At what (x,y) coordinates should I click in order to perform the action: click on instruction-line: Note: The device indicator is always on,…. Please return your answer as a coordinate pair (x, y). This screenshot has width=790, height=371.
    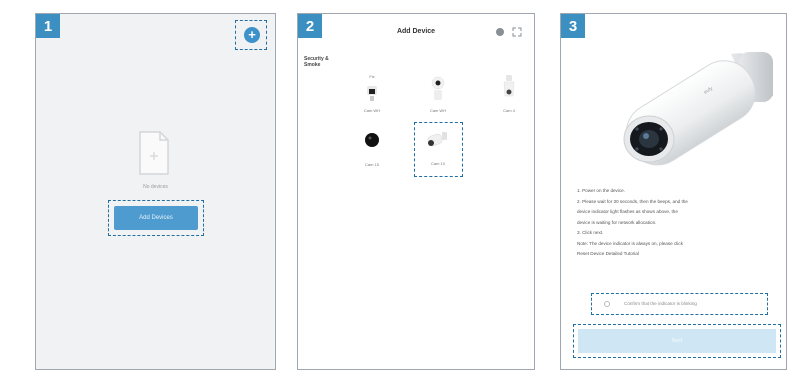
    Looking at the image, I should click on (630, 243).